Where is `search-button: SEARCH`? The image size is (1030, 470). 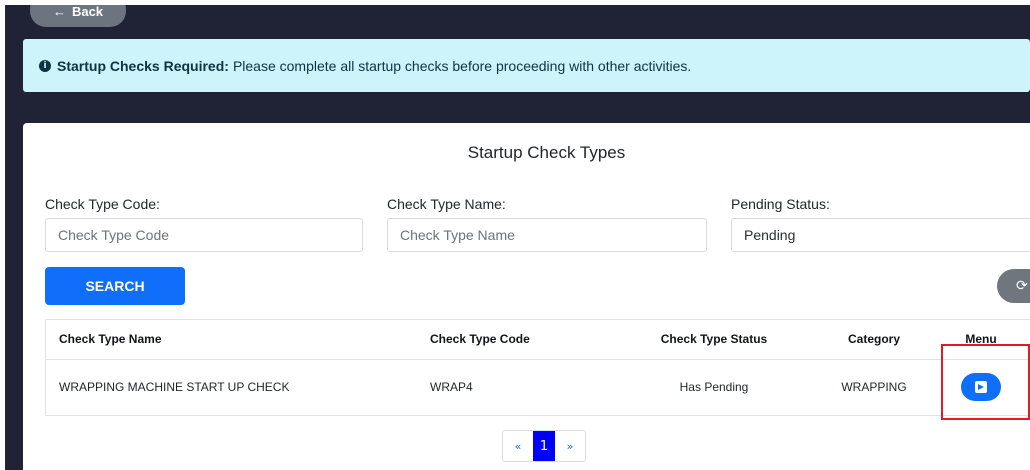
search-button: SEARCH is located at coordinates (115, 286).